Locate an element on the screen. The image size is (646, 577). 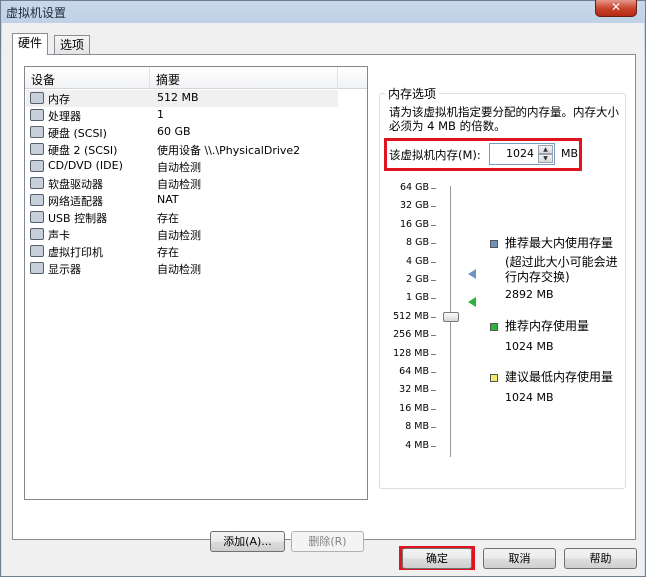
memory-description: 请为该虚拟机指定要分配的内存量。内存大小必须为 4 MB 的倍数。 is located at coordinates (504, 119).